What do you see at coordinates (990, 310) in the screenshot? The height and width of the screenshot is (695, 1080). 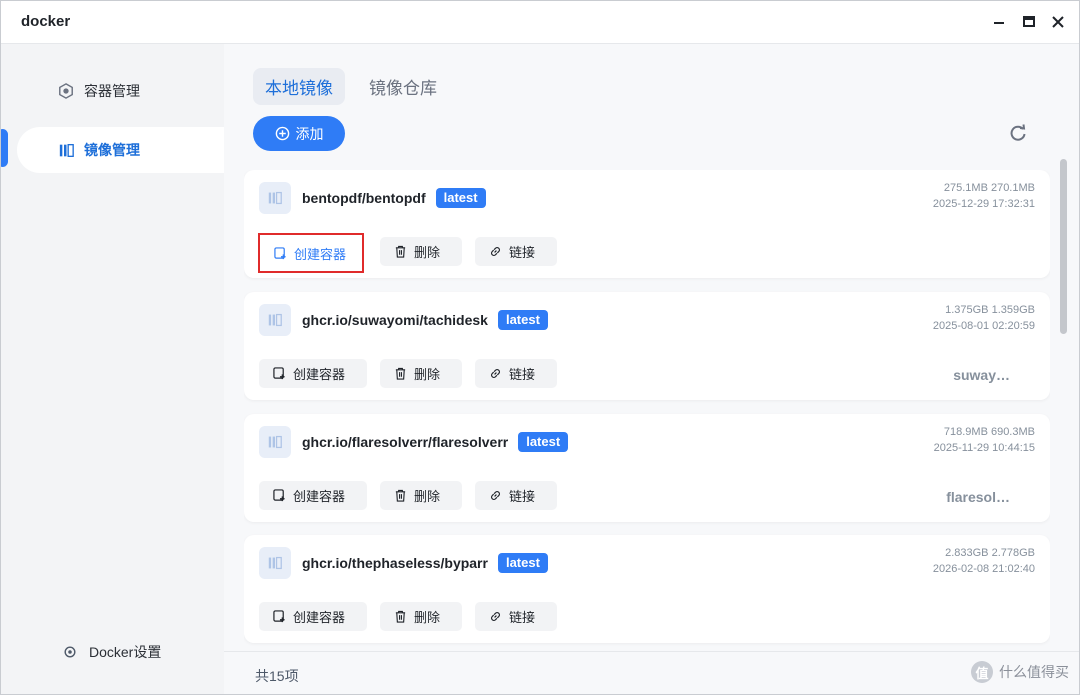 I see `image-size: 1.375GB 1.359GB` at bounding box center [990, 310].